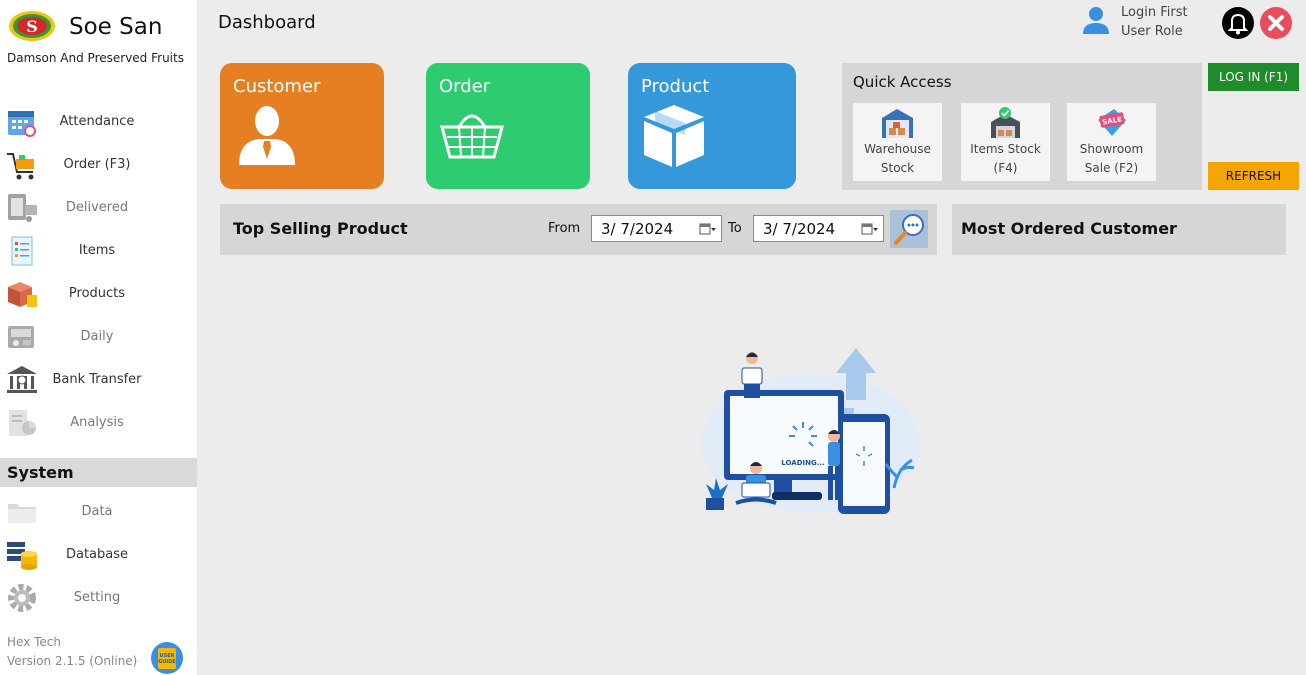 The height and width of the screenshot is (675, 1306). Describe the element at coordinates (472, 136) in the screenshot. I see `basket-icon` at that location.